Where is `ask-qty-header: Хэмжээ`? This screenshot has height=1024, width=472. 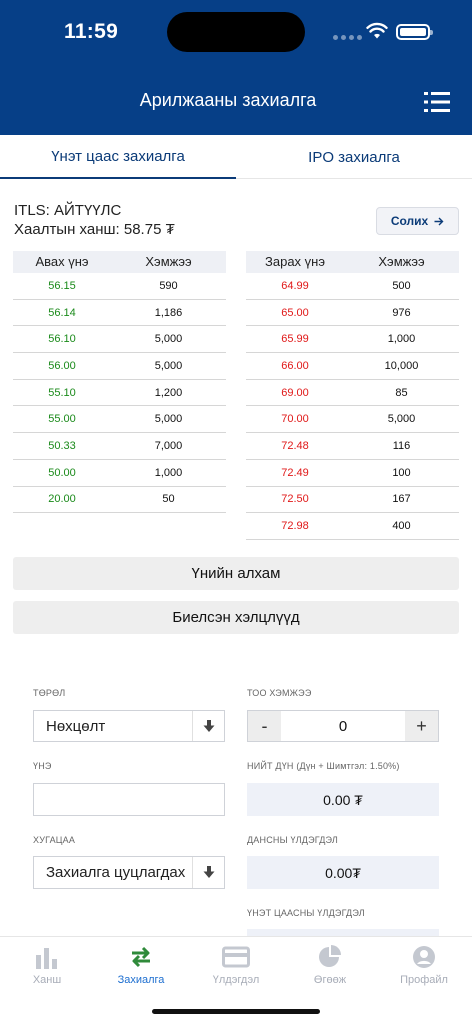
ask-qty-header: Хэмжээ is located at coordinates (401, 261).